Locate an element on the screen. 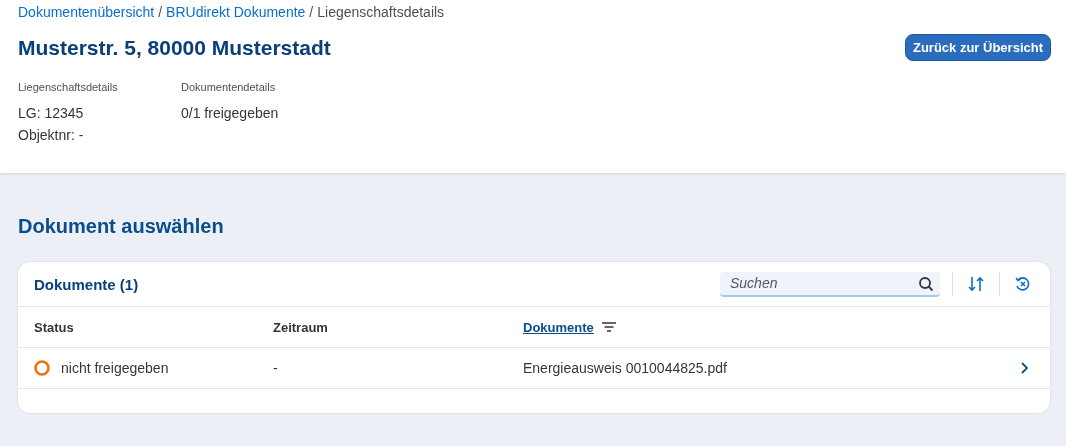 The height and width of the screenshot is (446, 1066). detail-heading: Dokumentendetails is located at coordinates (229, 87).